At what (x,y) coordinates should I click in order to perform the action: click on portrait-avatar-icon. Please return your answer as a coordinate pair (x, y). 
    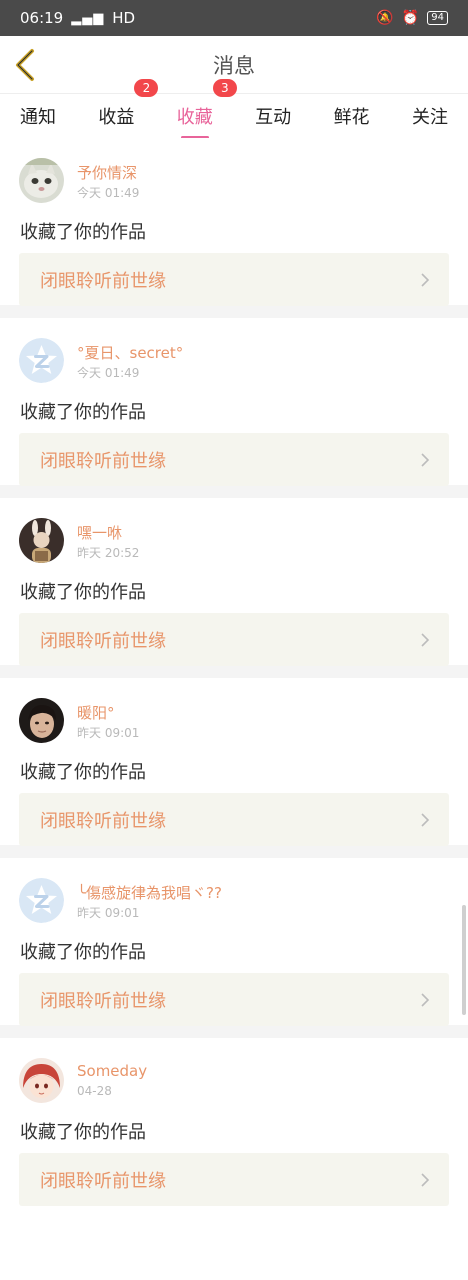
    Looking at the image, I should click on (41, 720).